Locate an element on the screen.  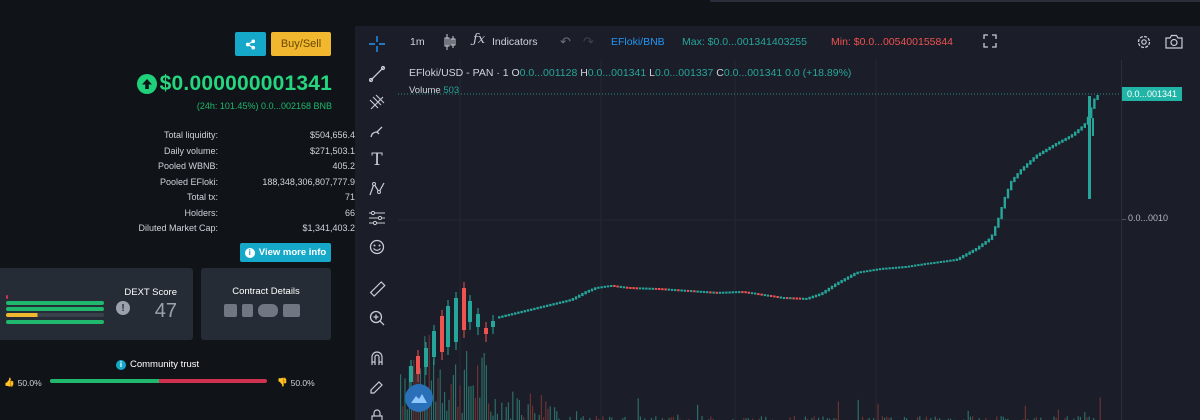
trend-line-icon is located at coordinates (377, 74).